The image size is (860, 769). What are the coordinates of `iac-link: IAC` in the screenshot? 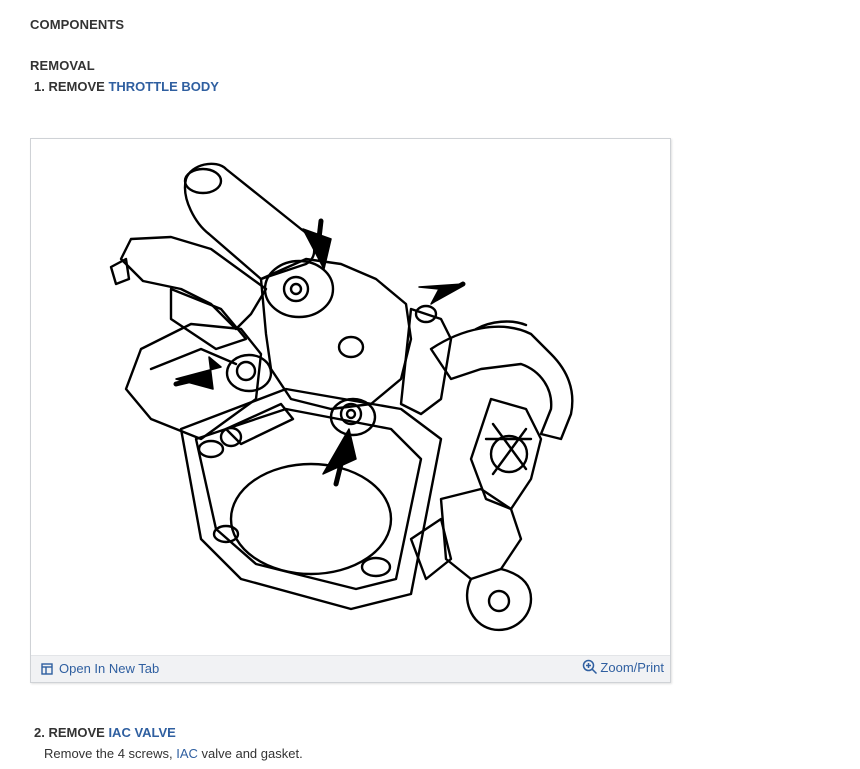 It's located at (187, 753).